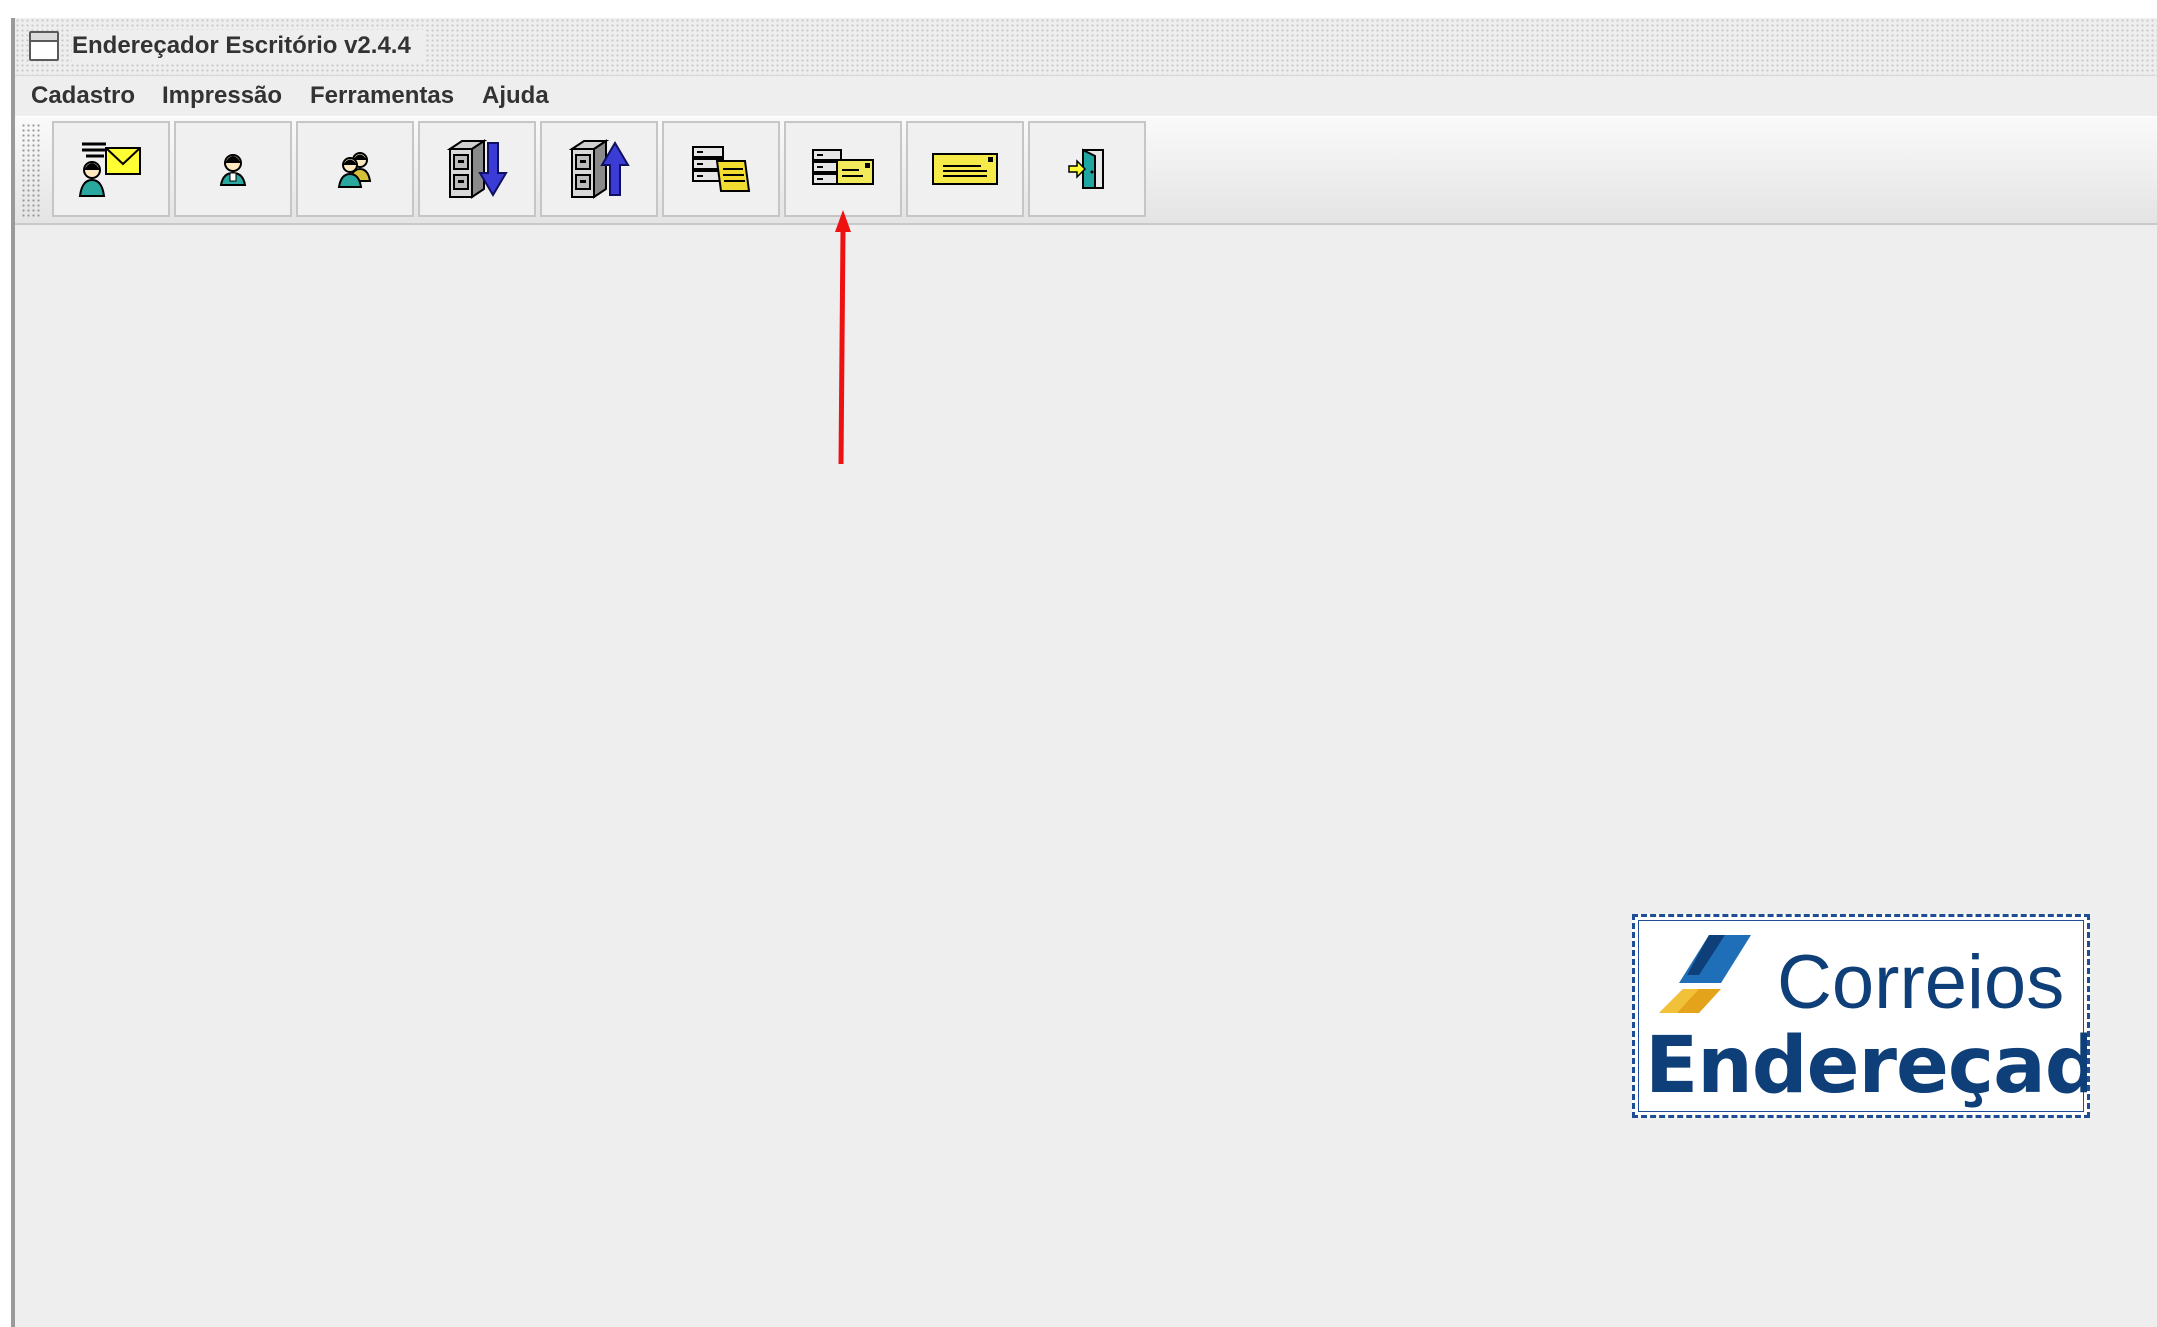 This screenshot has width=2157, height=1327. What do you see at coordinates (382, 96) in the screenshot?
I see `menu-ferramentas: Ferramentas` at bounding box center [382, 96].